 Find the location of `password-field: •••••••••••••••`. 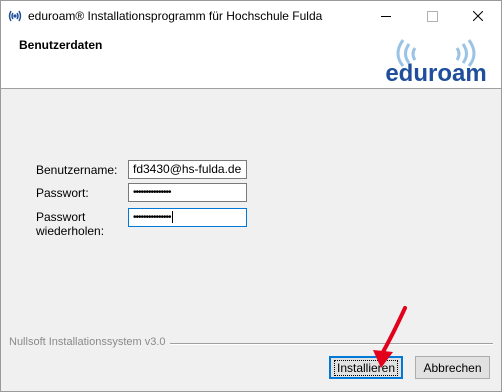

password-field: ••••••••••••••• is located at coordinates (187, 192).